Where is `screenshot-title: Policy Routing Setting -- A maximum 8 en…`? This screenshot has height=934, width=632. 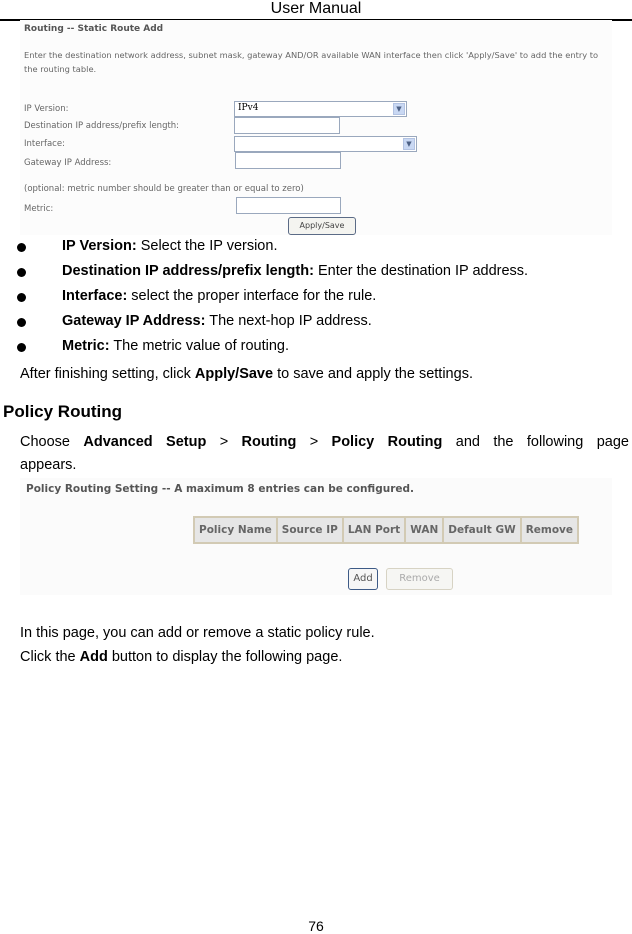 screenshot-title: Policy Routing Setting -- A maximum 8 en… is located at coordinates (220, 489).